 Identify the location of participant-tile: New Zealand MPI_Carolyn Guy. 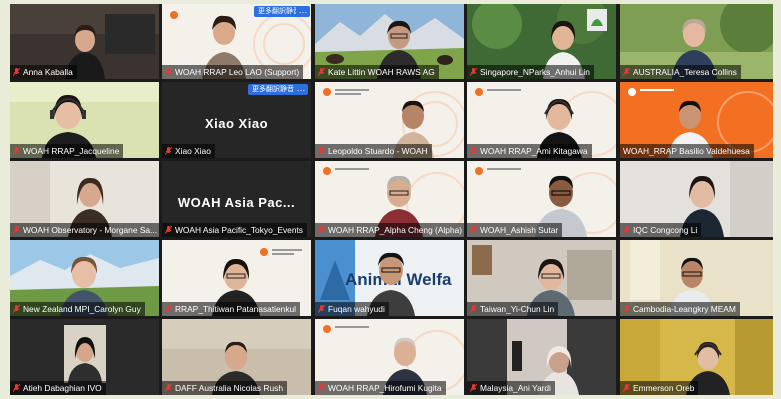
(84, 278).